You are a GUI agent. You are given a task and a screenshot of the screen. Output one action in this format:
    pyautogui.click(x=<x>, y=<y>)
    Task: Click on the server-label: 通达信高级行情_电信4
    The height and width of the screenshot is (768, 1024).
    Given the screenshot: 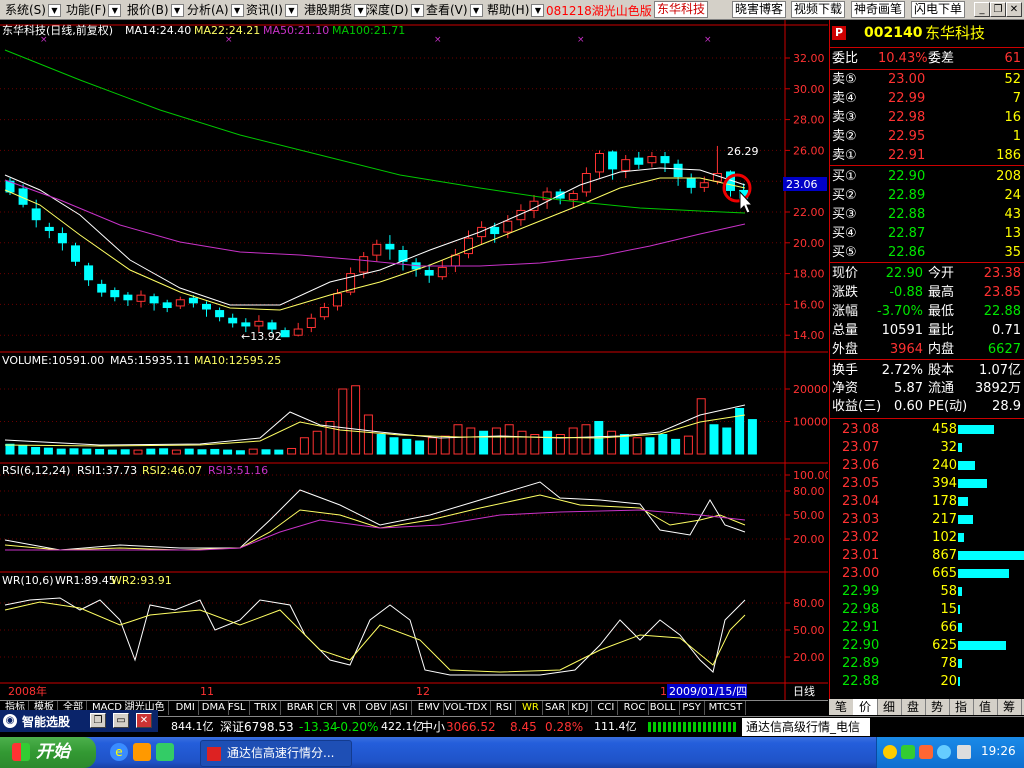 What is the action you would take?
    pyautogui.click(x=806, y=735)
    